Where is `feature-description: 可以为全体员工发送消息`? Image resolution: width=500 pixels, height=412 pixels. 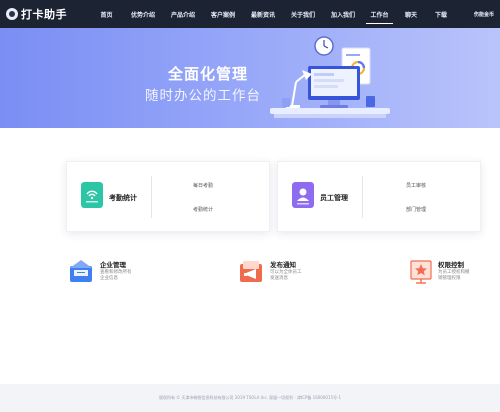 feature-description: 可以为全体员工发送消息 is located at coordinates (286, 275).